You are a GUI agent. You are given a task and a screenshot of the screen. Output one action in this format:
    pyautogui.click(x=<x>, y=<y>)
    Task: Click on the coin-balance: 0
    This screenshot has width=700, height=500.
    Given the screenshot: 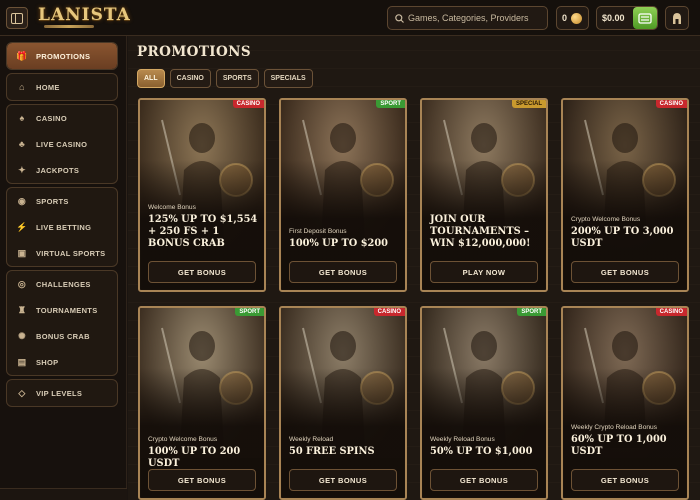 What is the action you would take?
    pyautogui.click(x=572, y=18)
    